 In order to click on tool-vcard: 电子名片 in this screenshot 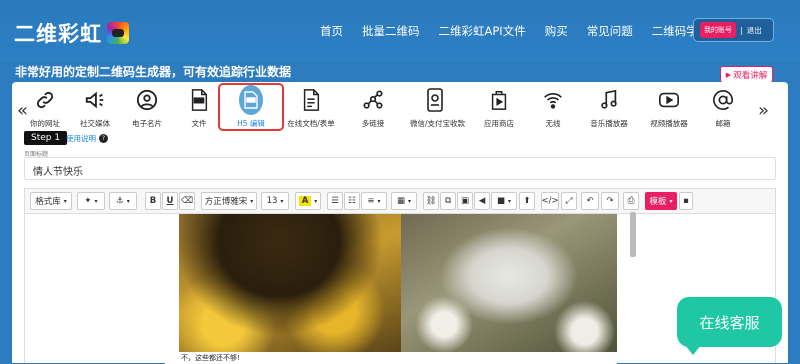, I will do `click(147, 108)`.